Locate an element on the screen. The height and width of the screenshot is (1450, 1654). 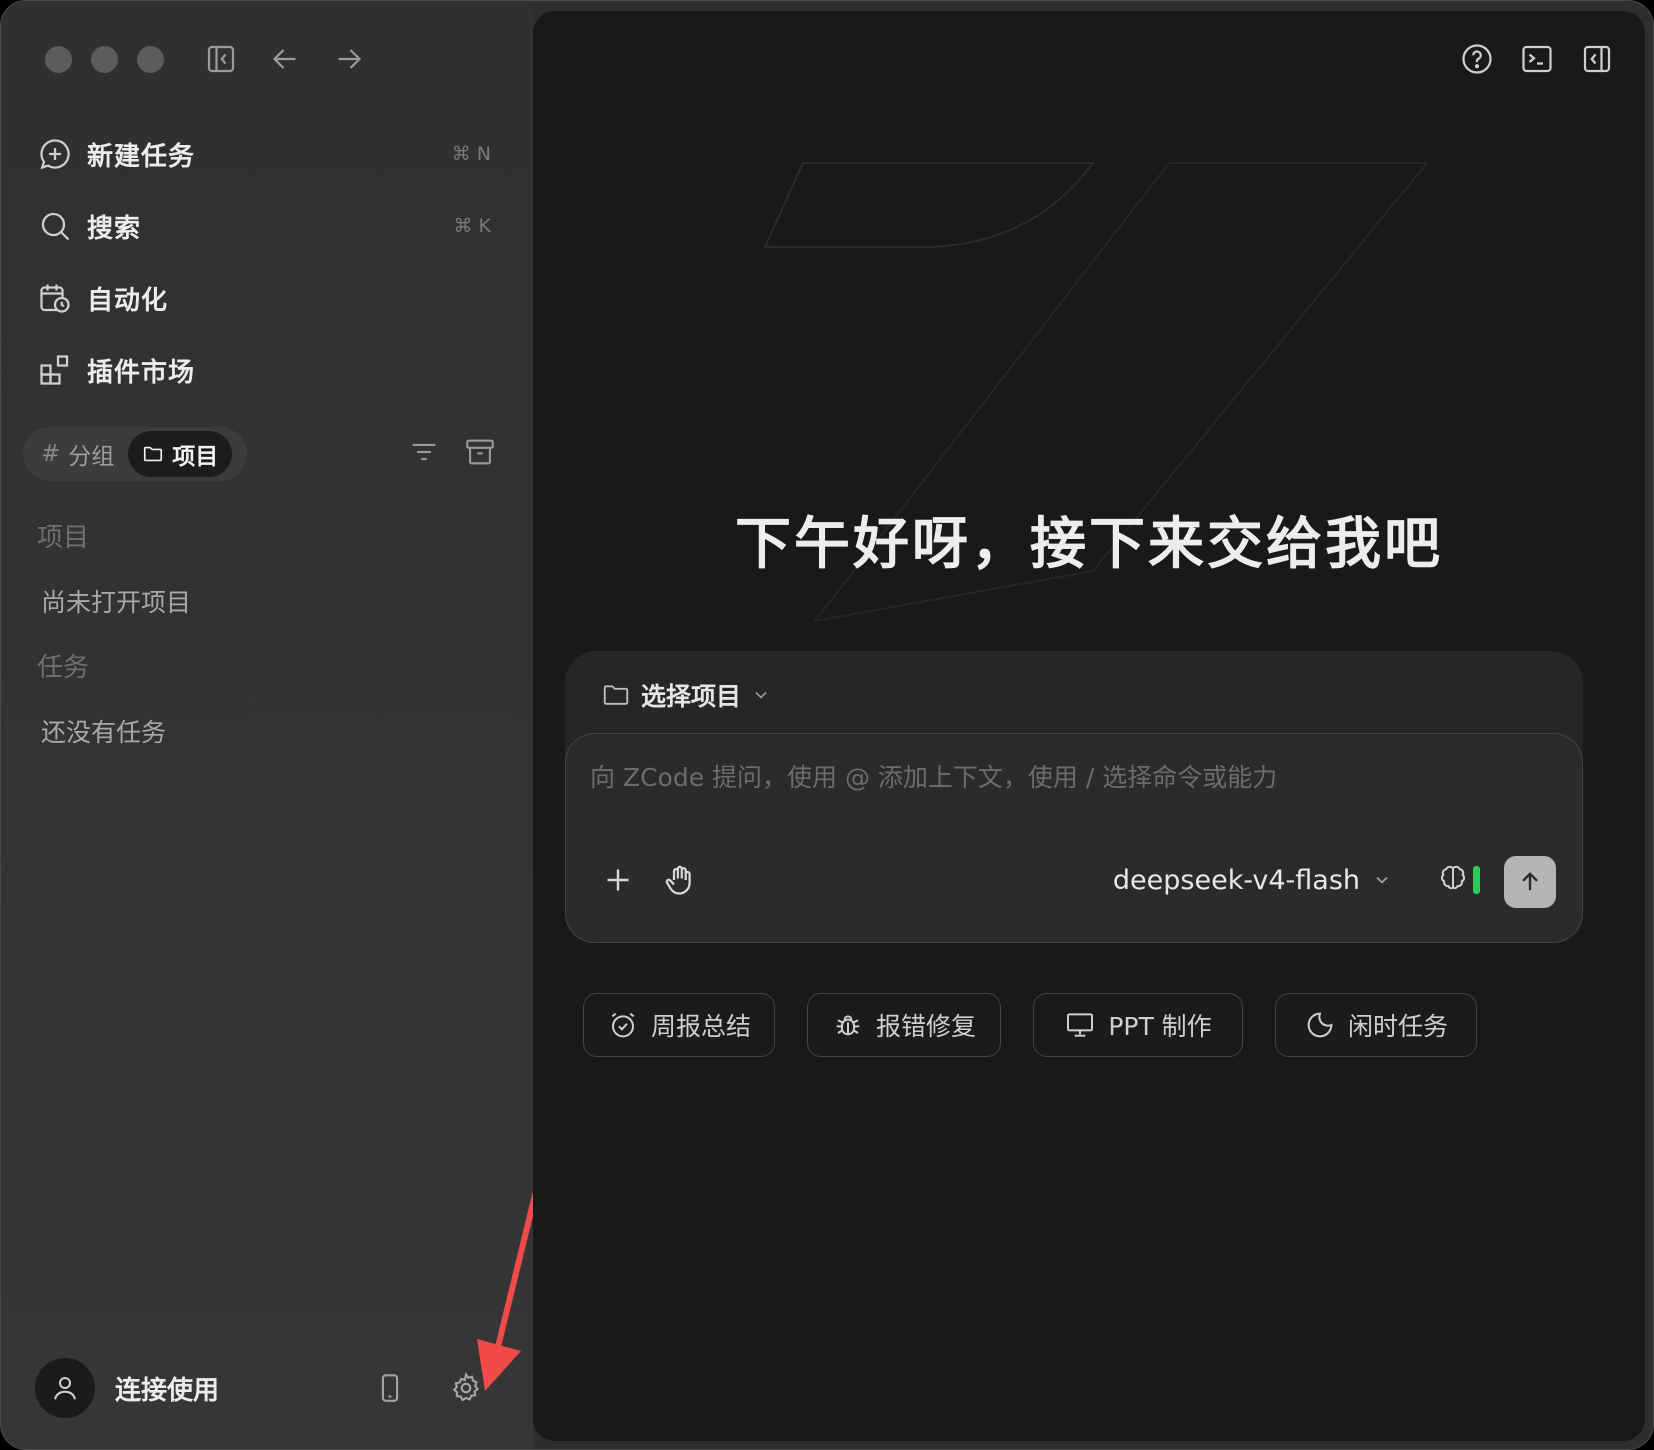
chip-label: 闲时任务 is located at coordinates (1397, 1026).